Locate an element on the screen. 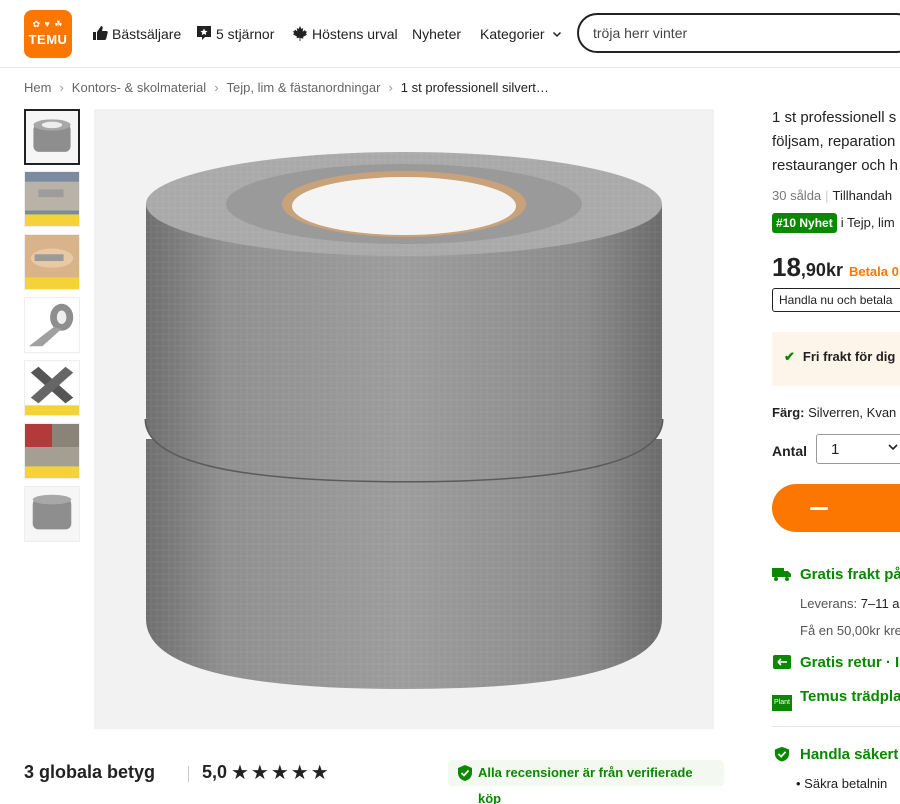  nav-categories-label: Kategorier is located at coordinates (512, 34).